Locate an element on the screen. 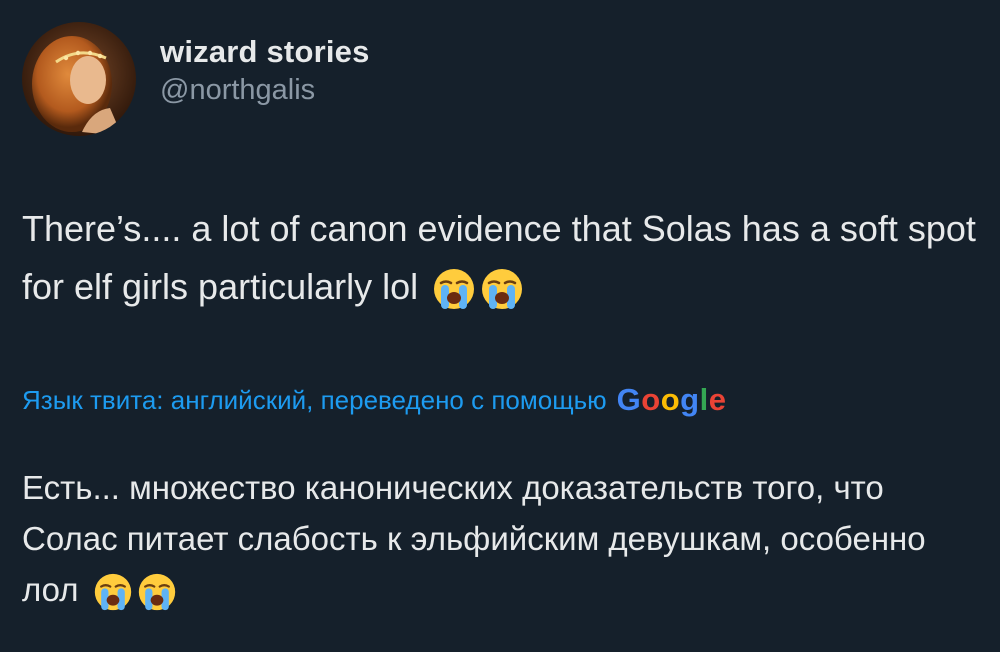 The width and height of the screenshot is (1000, 652). google-logo-letter: G is located at coordinates (629, 399).